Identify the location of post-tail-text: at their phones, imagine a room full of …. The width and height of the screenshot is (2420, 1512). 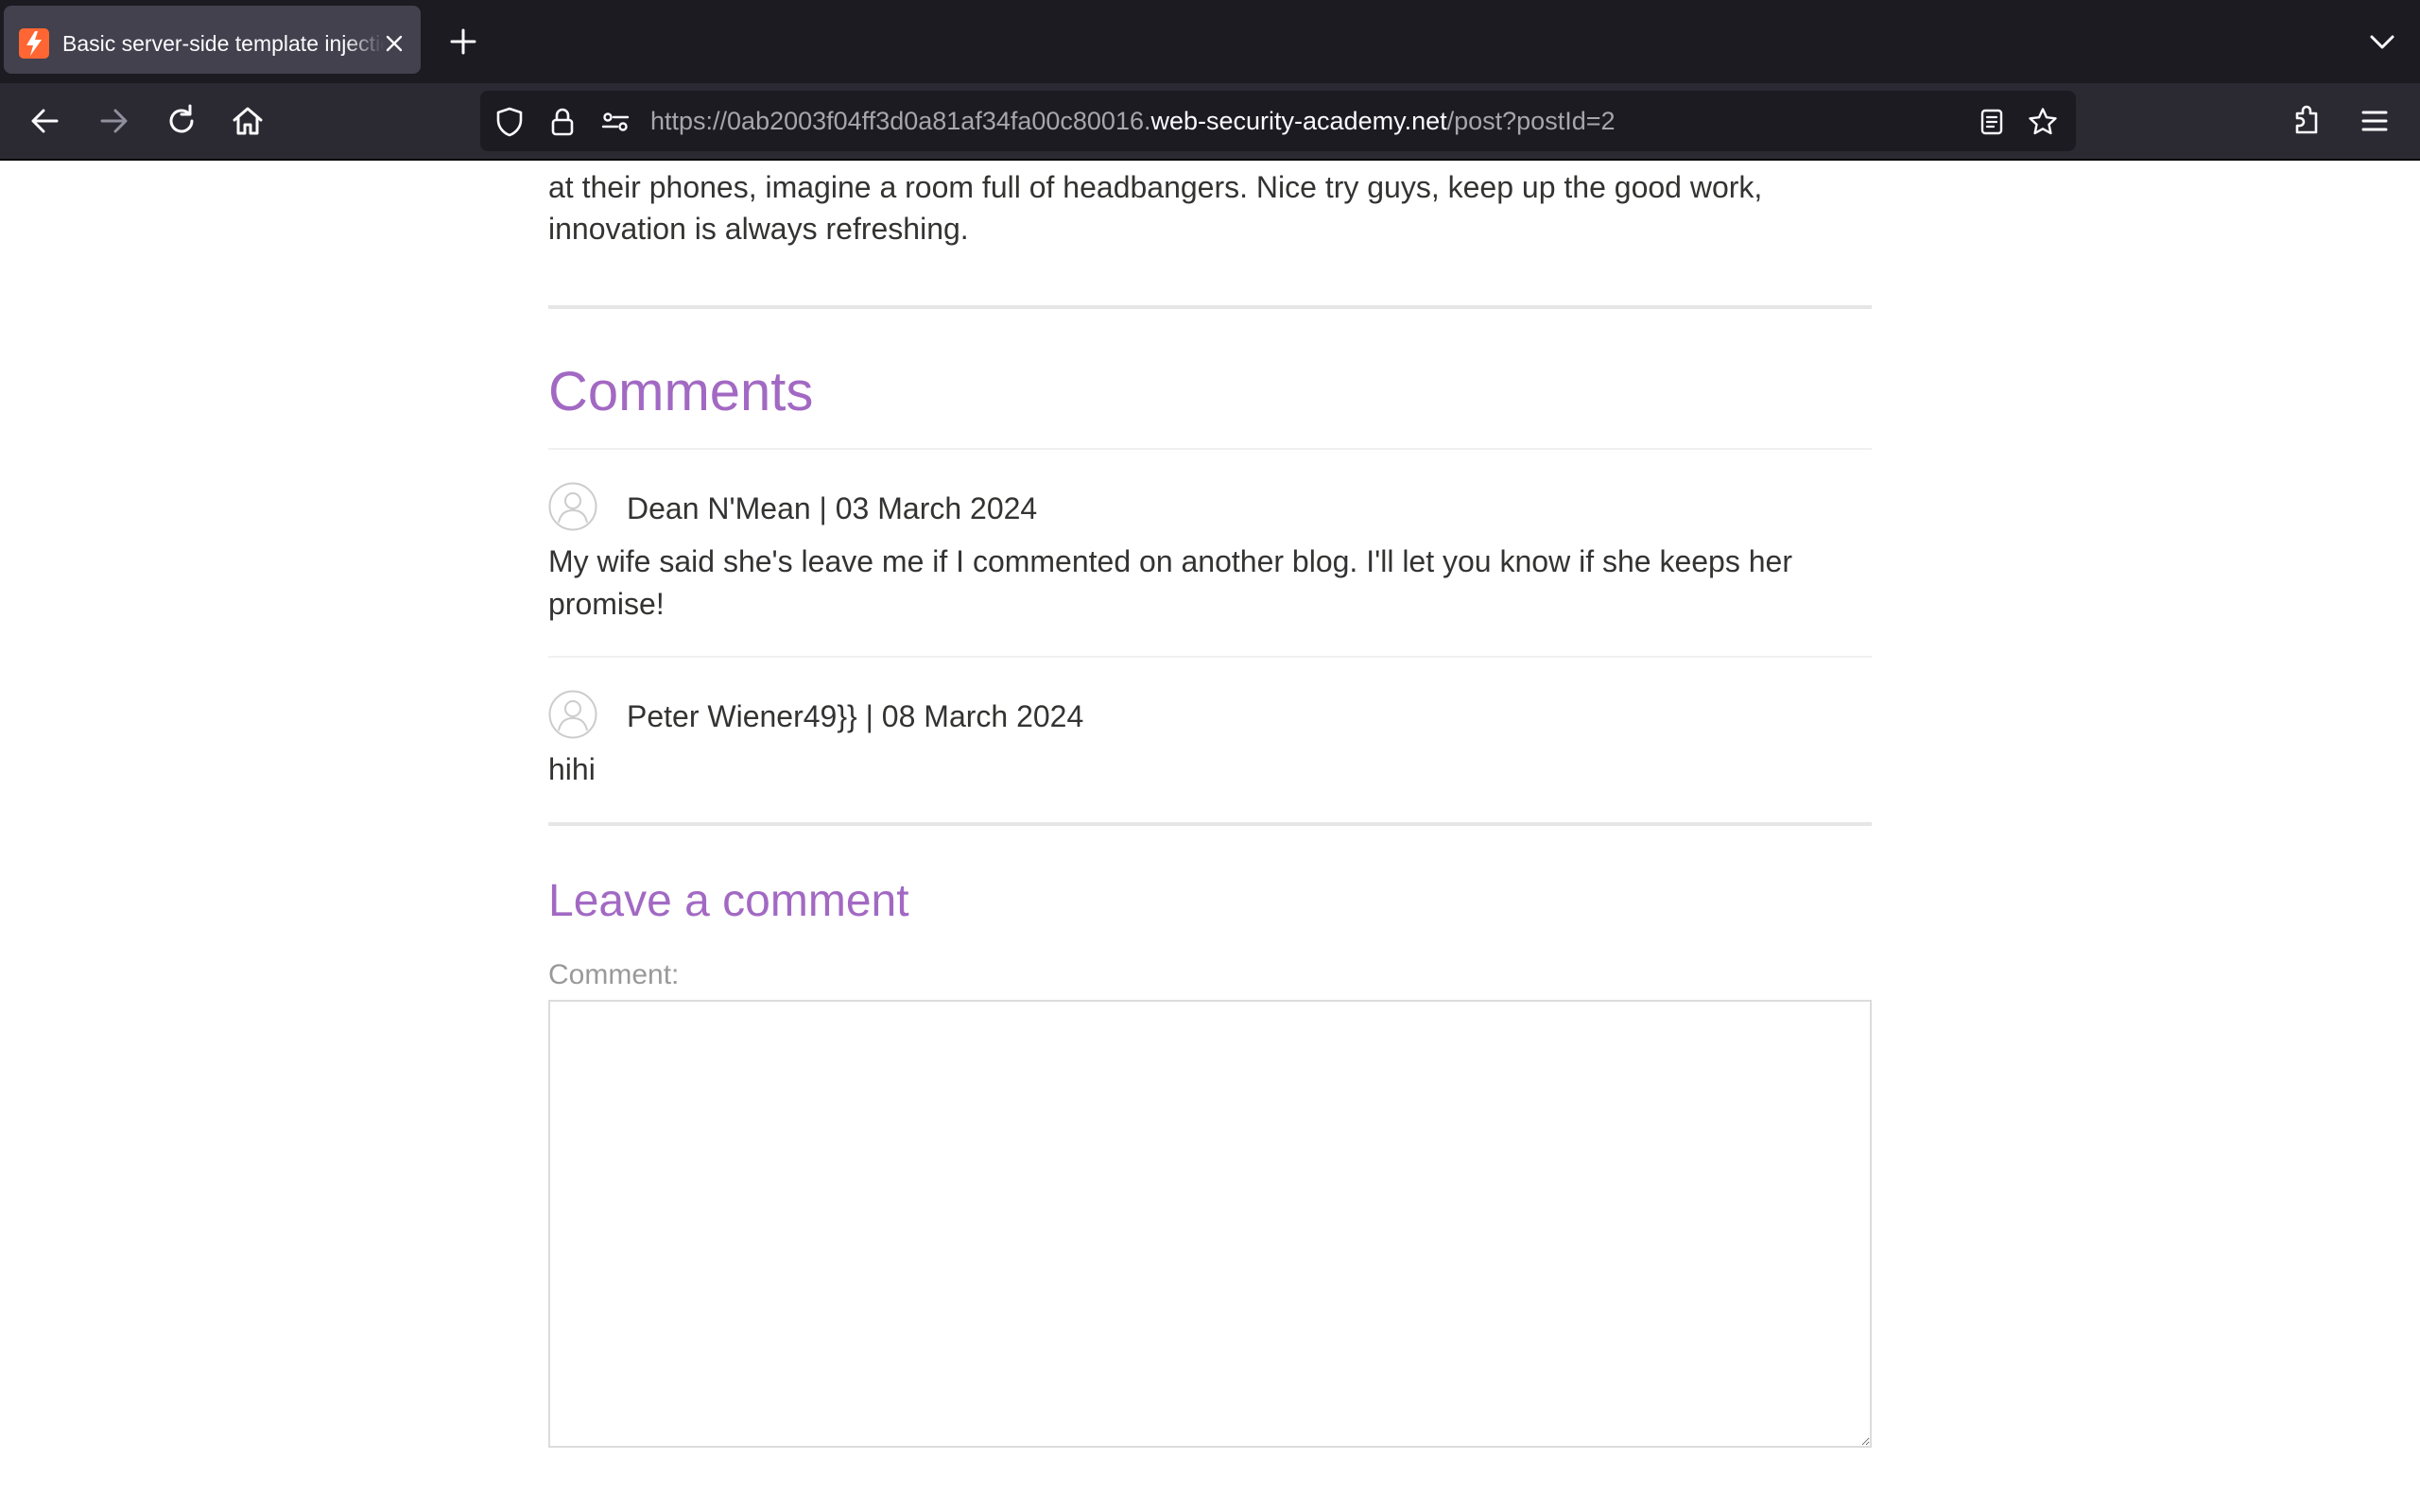
(1155, 208).